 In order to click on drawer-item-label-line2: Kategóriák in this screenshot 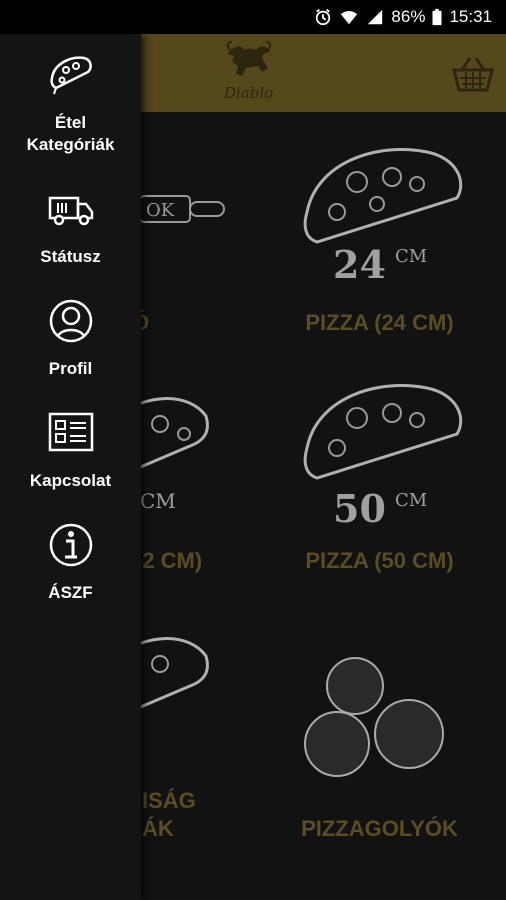, I will do `click(70, 144)`.